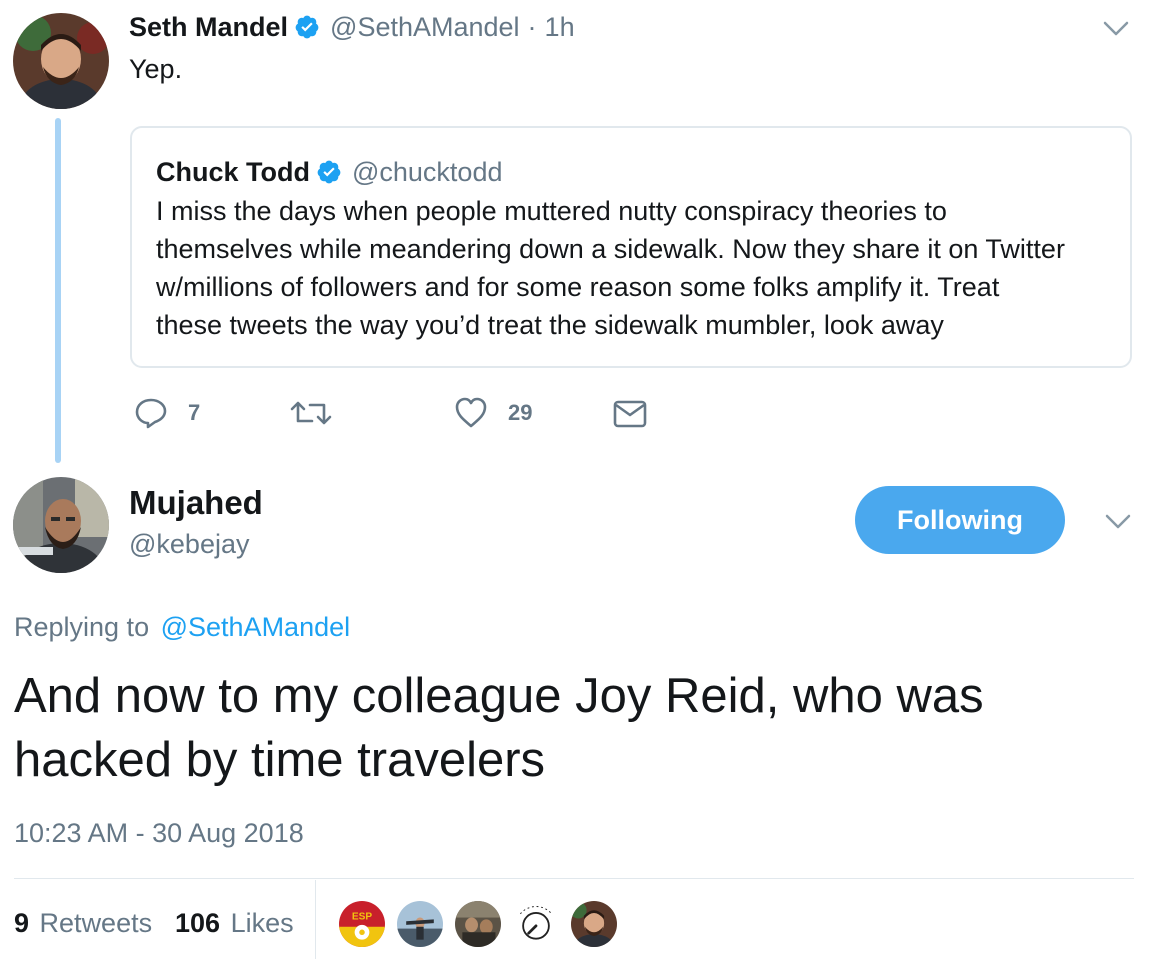 This screenshot has height=959, width=1151. I want to click on parent-tweet-header: Seth Mandel @SethAMandel · 1h, so click(352, 27).